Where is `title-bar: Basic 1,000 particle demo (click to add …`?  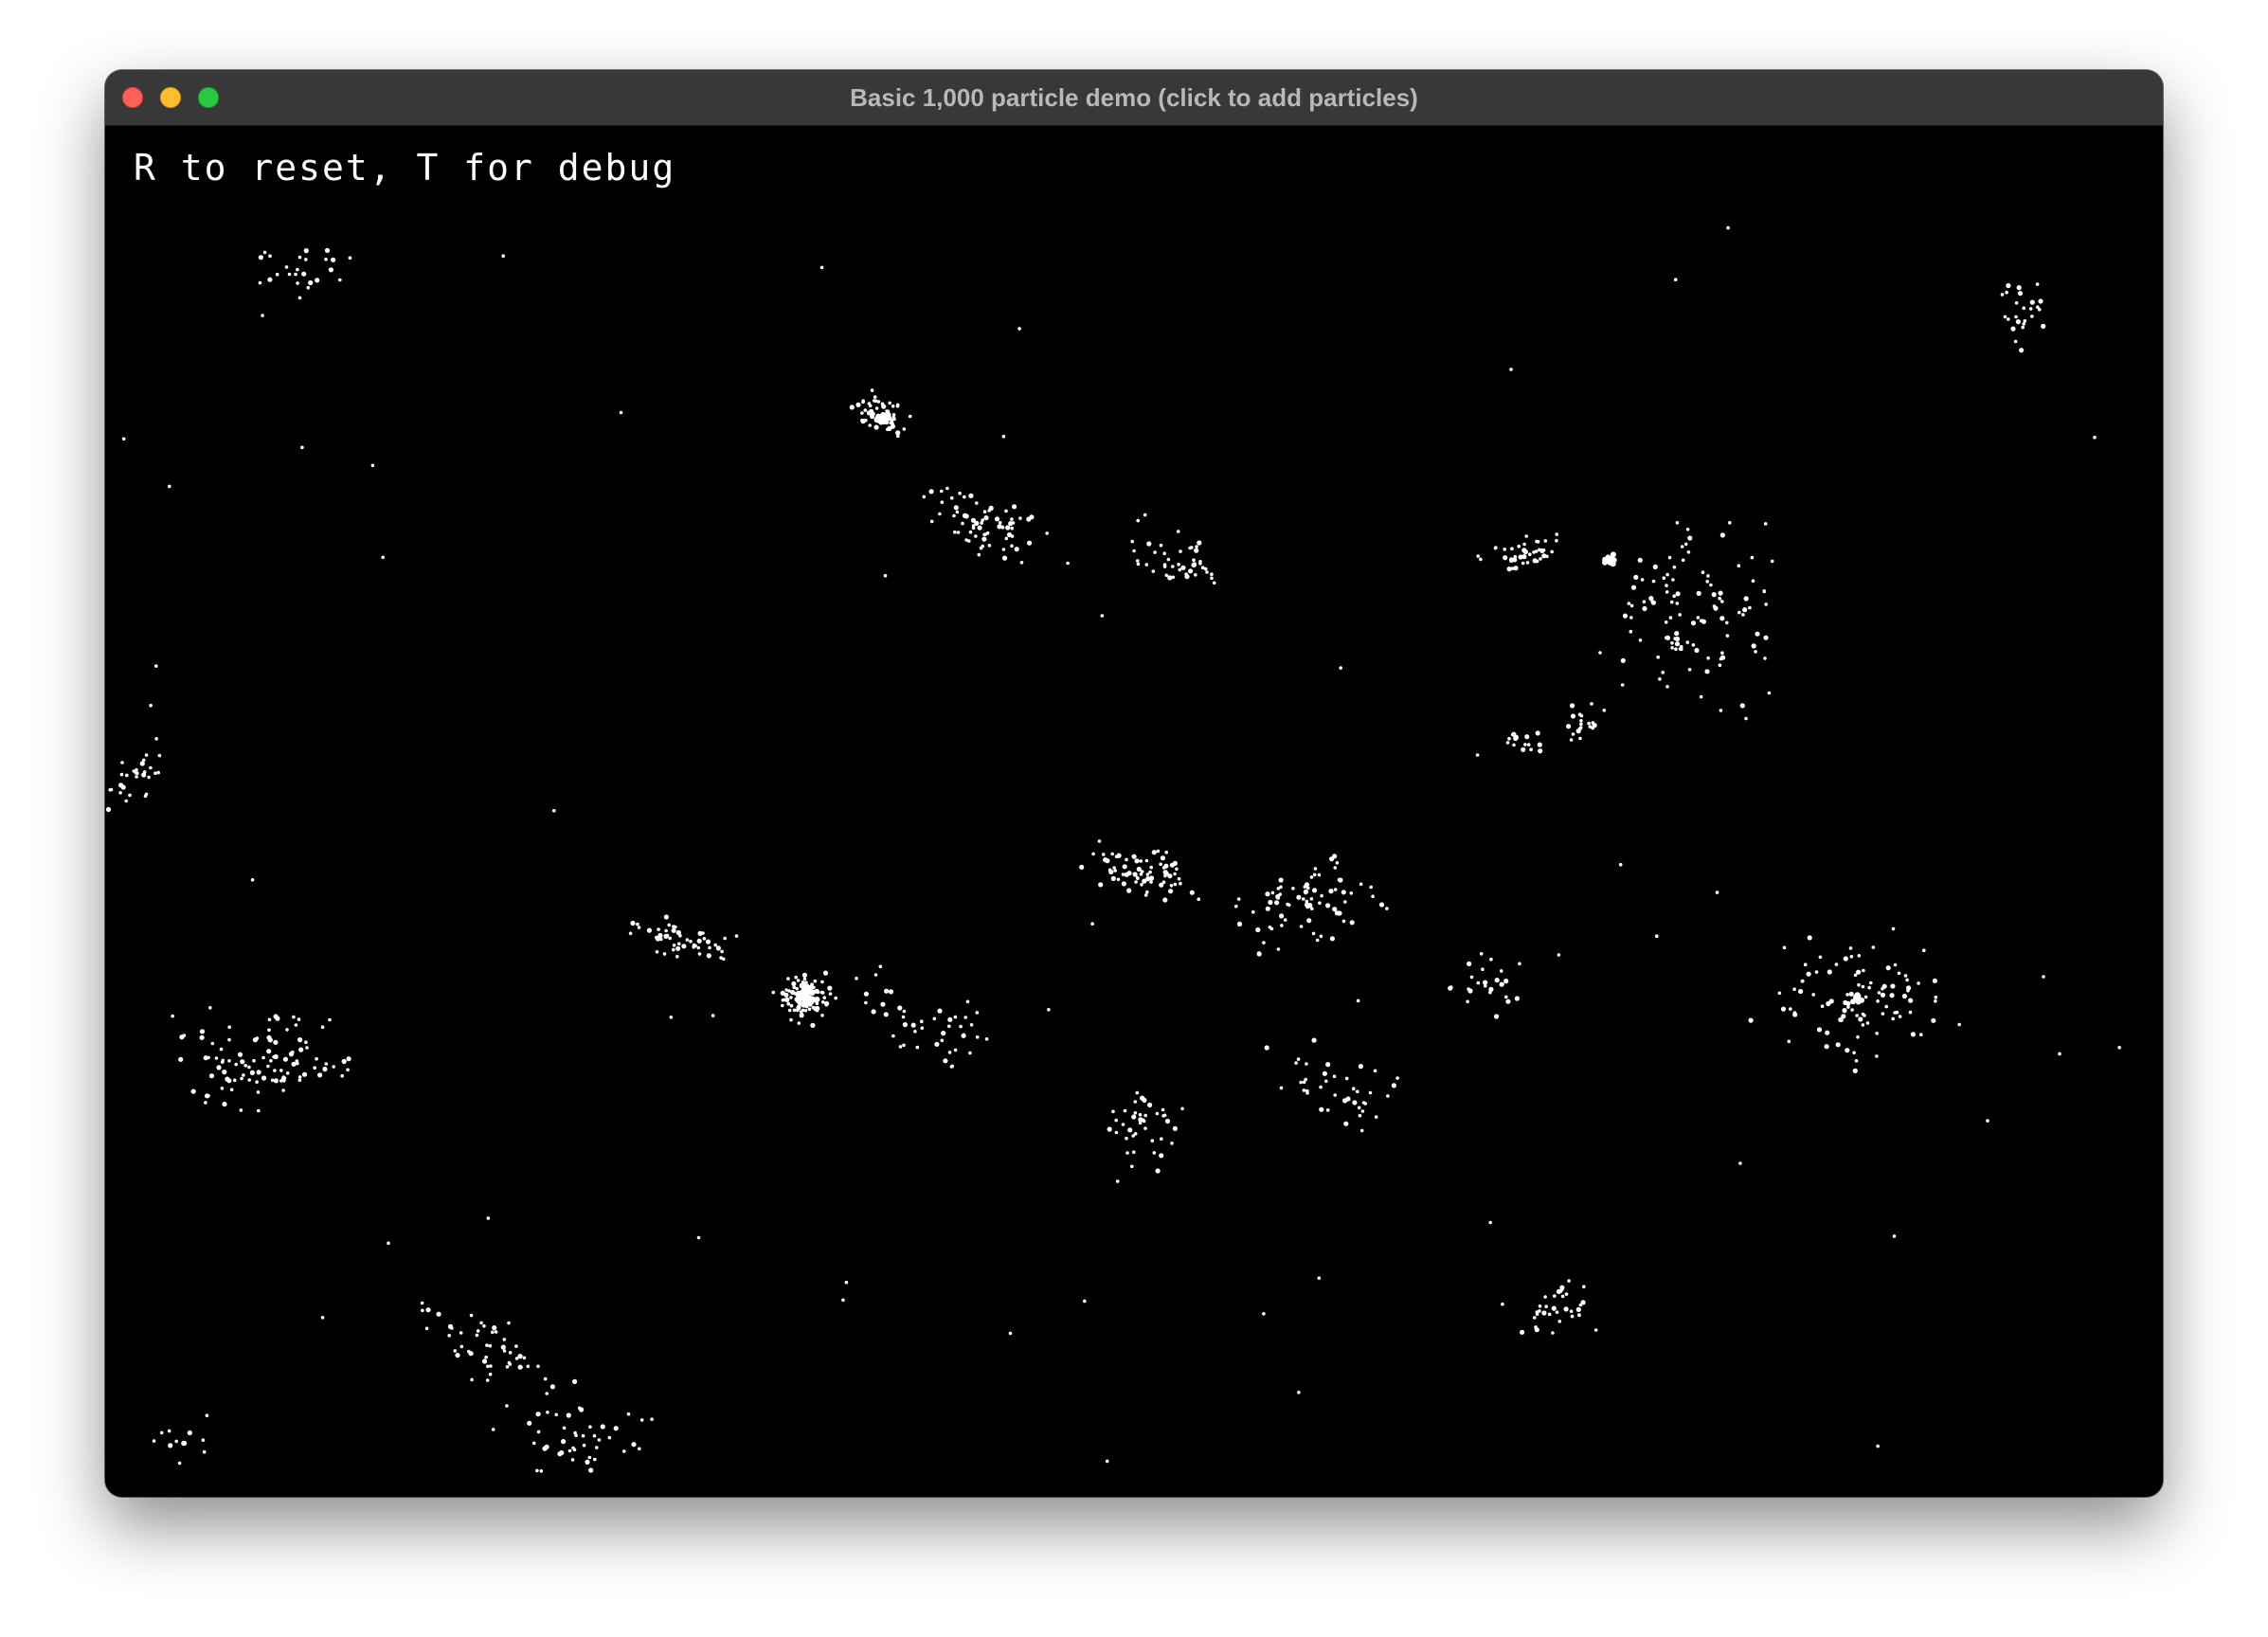 title-bar: Basic 1,000 particle demo (click to add … is located at coordinates (1134, 98).